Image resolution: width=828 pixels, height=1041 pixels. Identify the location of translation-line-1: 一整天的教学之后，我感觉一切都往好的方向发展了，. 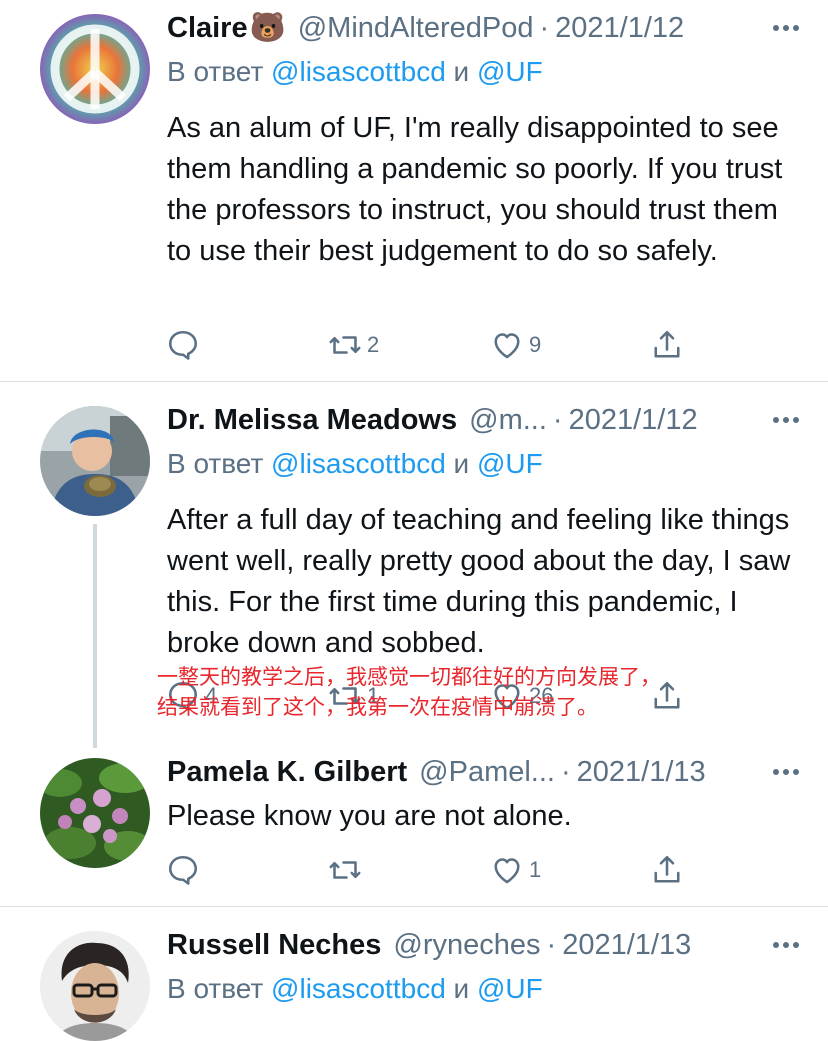
(409, 677).